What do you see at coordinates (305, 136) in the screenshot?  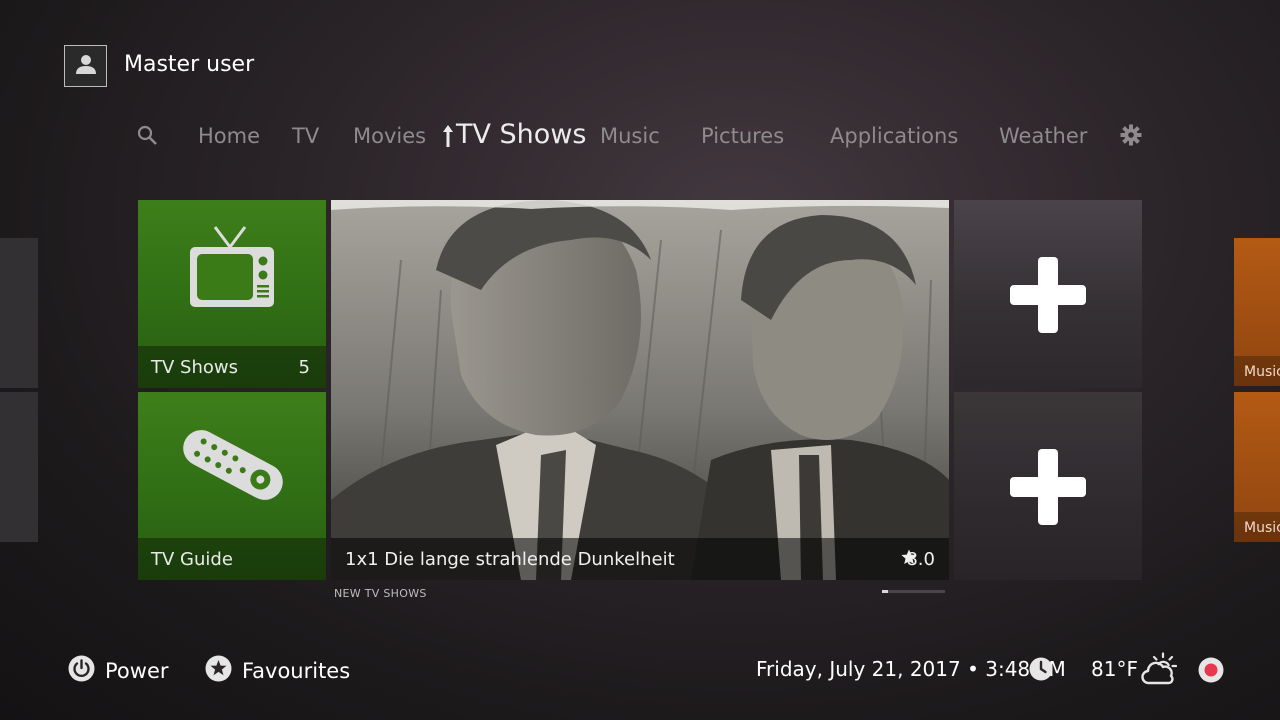 I see `nav-item-tv: TV` at bounding box center [305, 136].